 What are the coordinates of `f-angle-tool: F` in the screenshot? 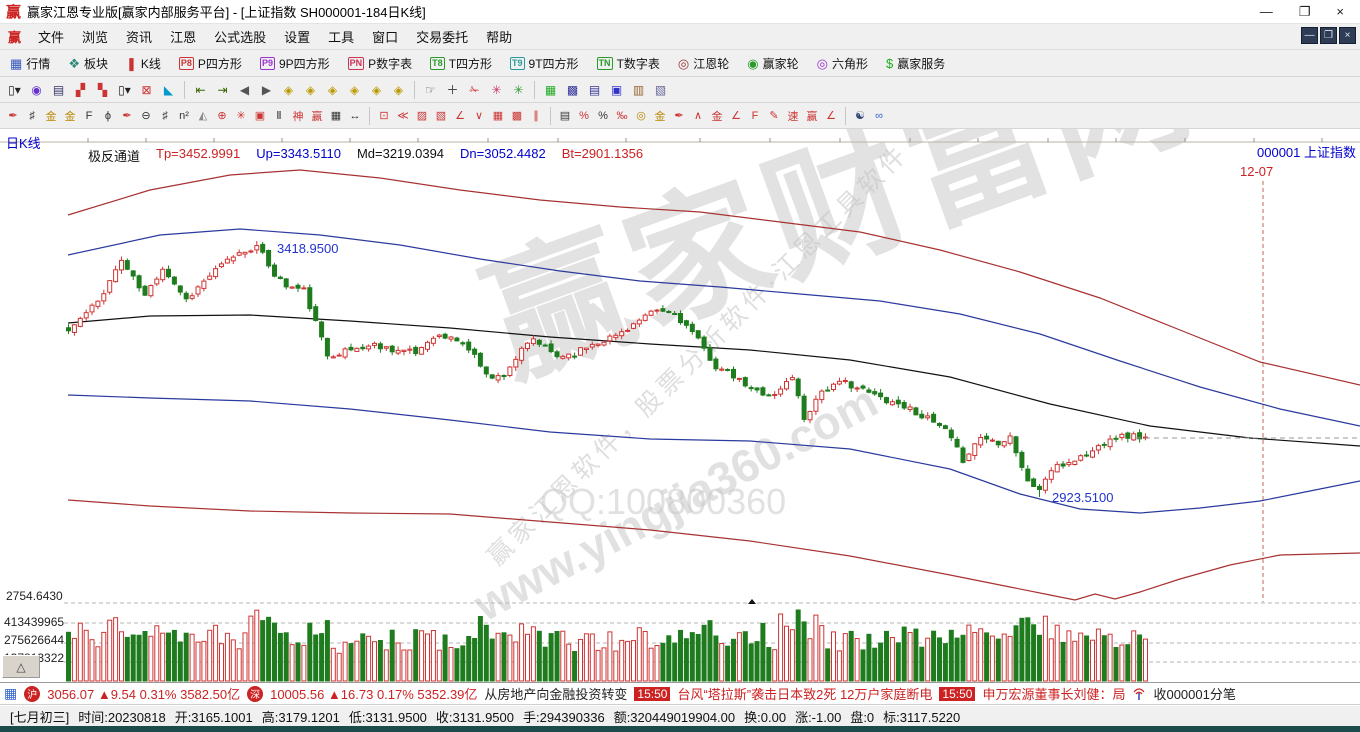 It's located at (755, 116).